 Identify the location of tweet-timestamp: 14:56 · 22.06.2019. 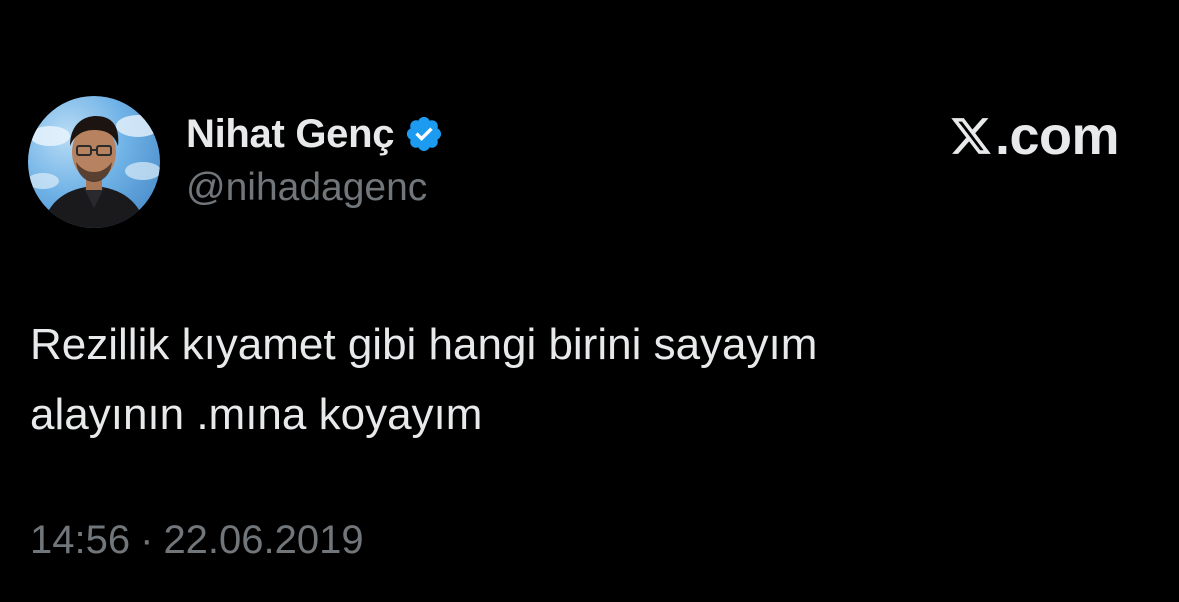
(197, 540).